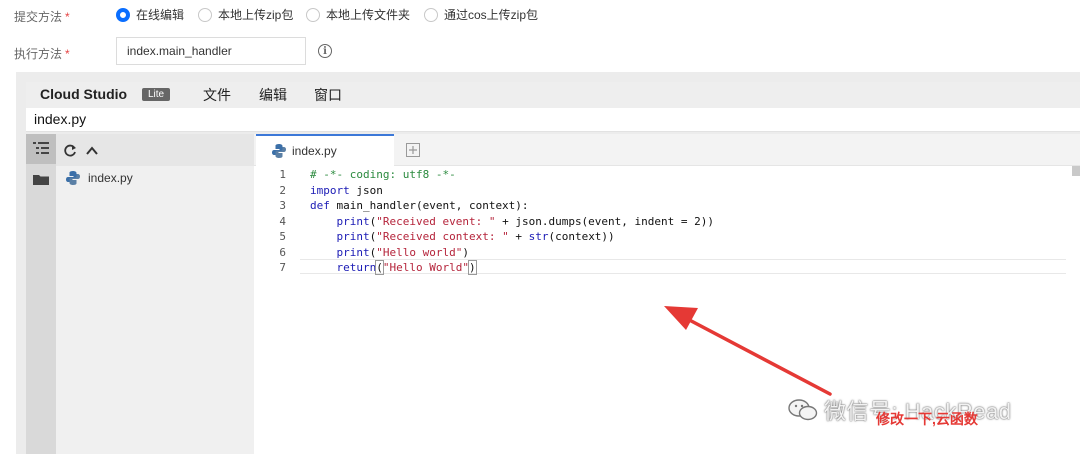  What do you see at coordinates (41, 179) in the screenshot?
I see `folder-icon` at bounding box center [41, 179].